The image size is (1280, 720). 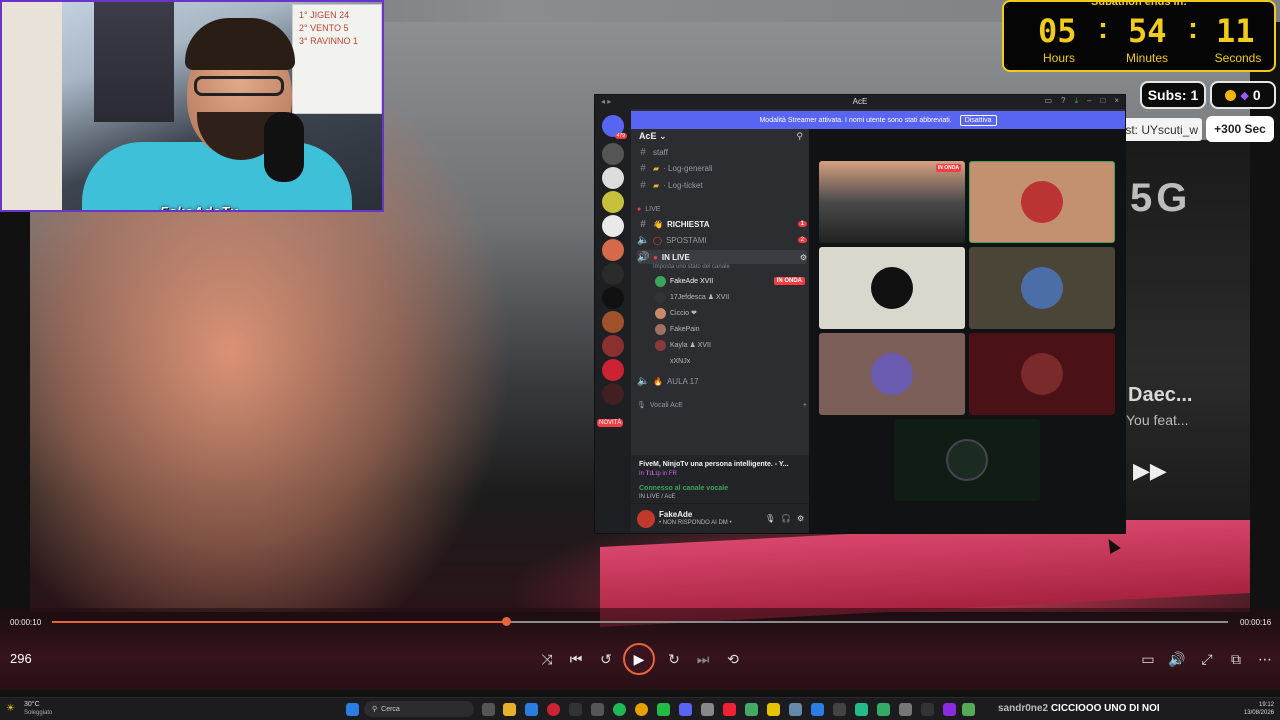 What do you see at coordinates (722, 257) in the screenshot?
I see `voice-channel-in-live: 🔊 ● IN LIVE ⚙` at bounding box center [722, 257].